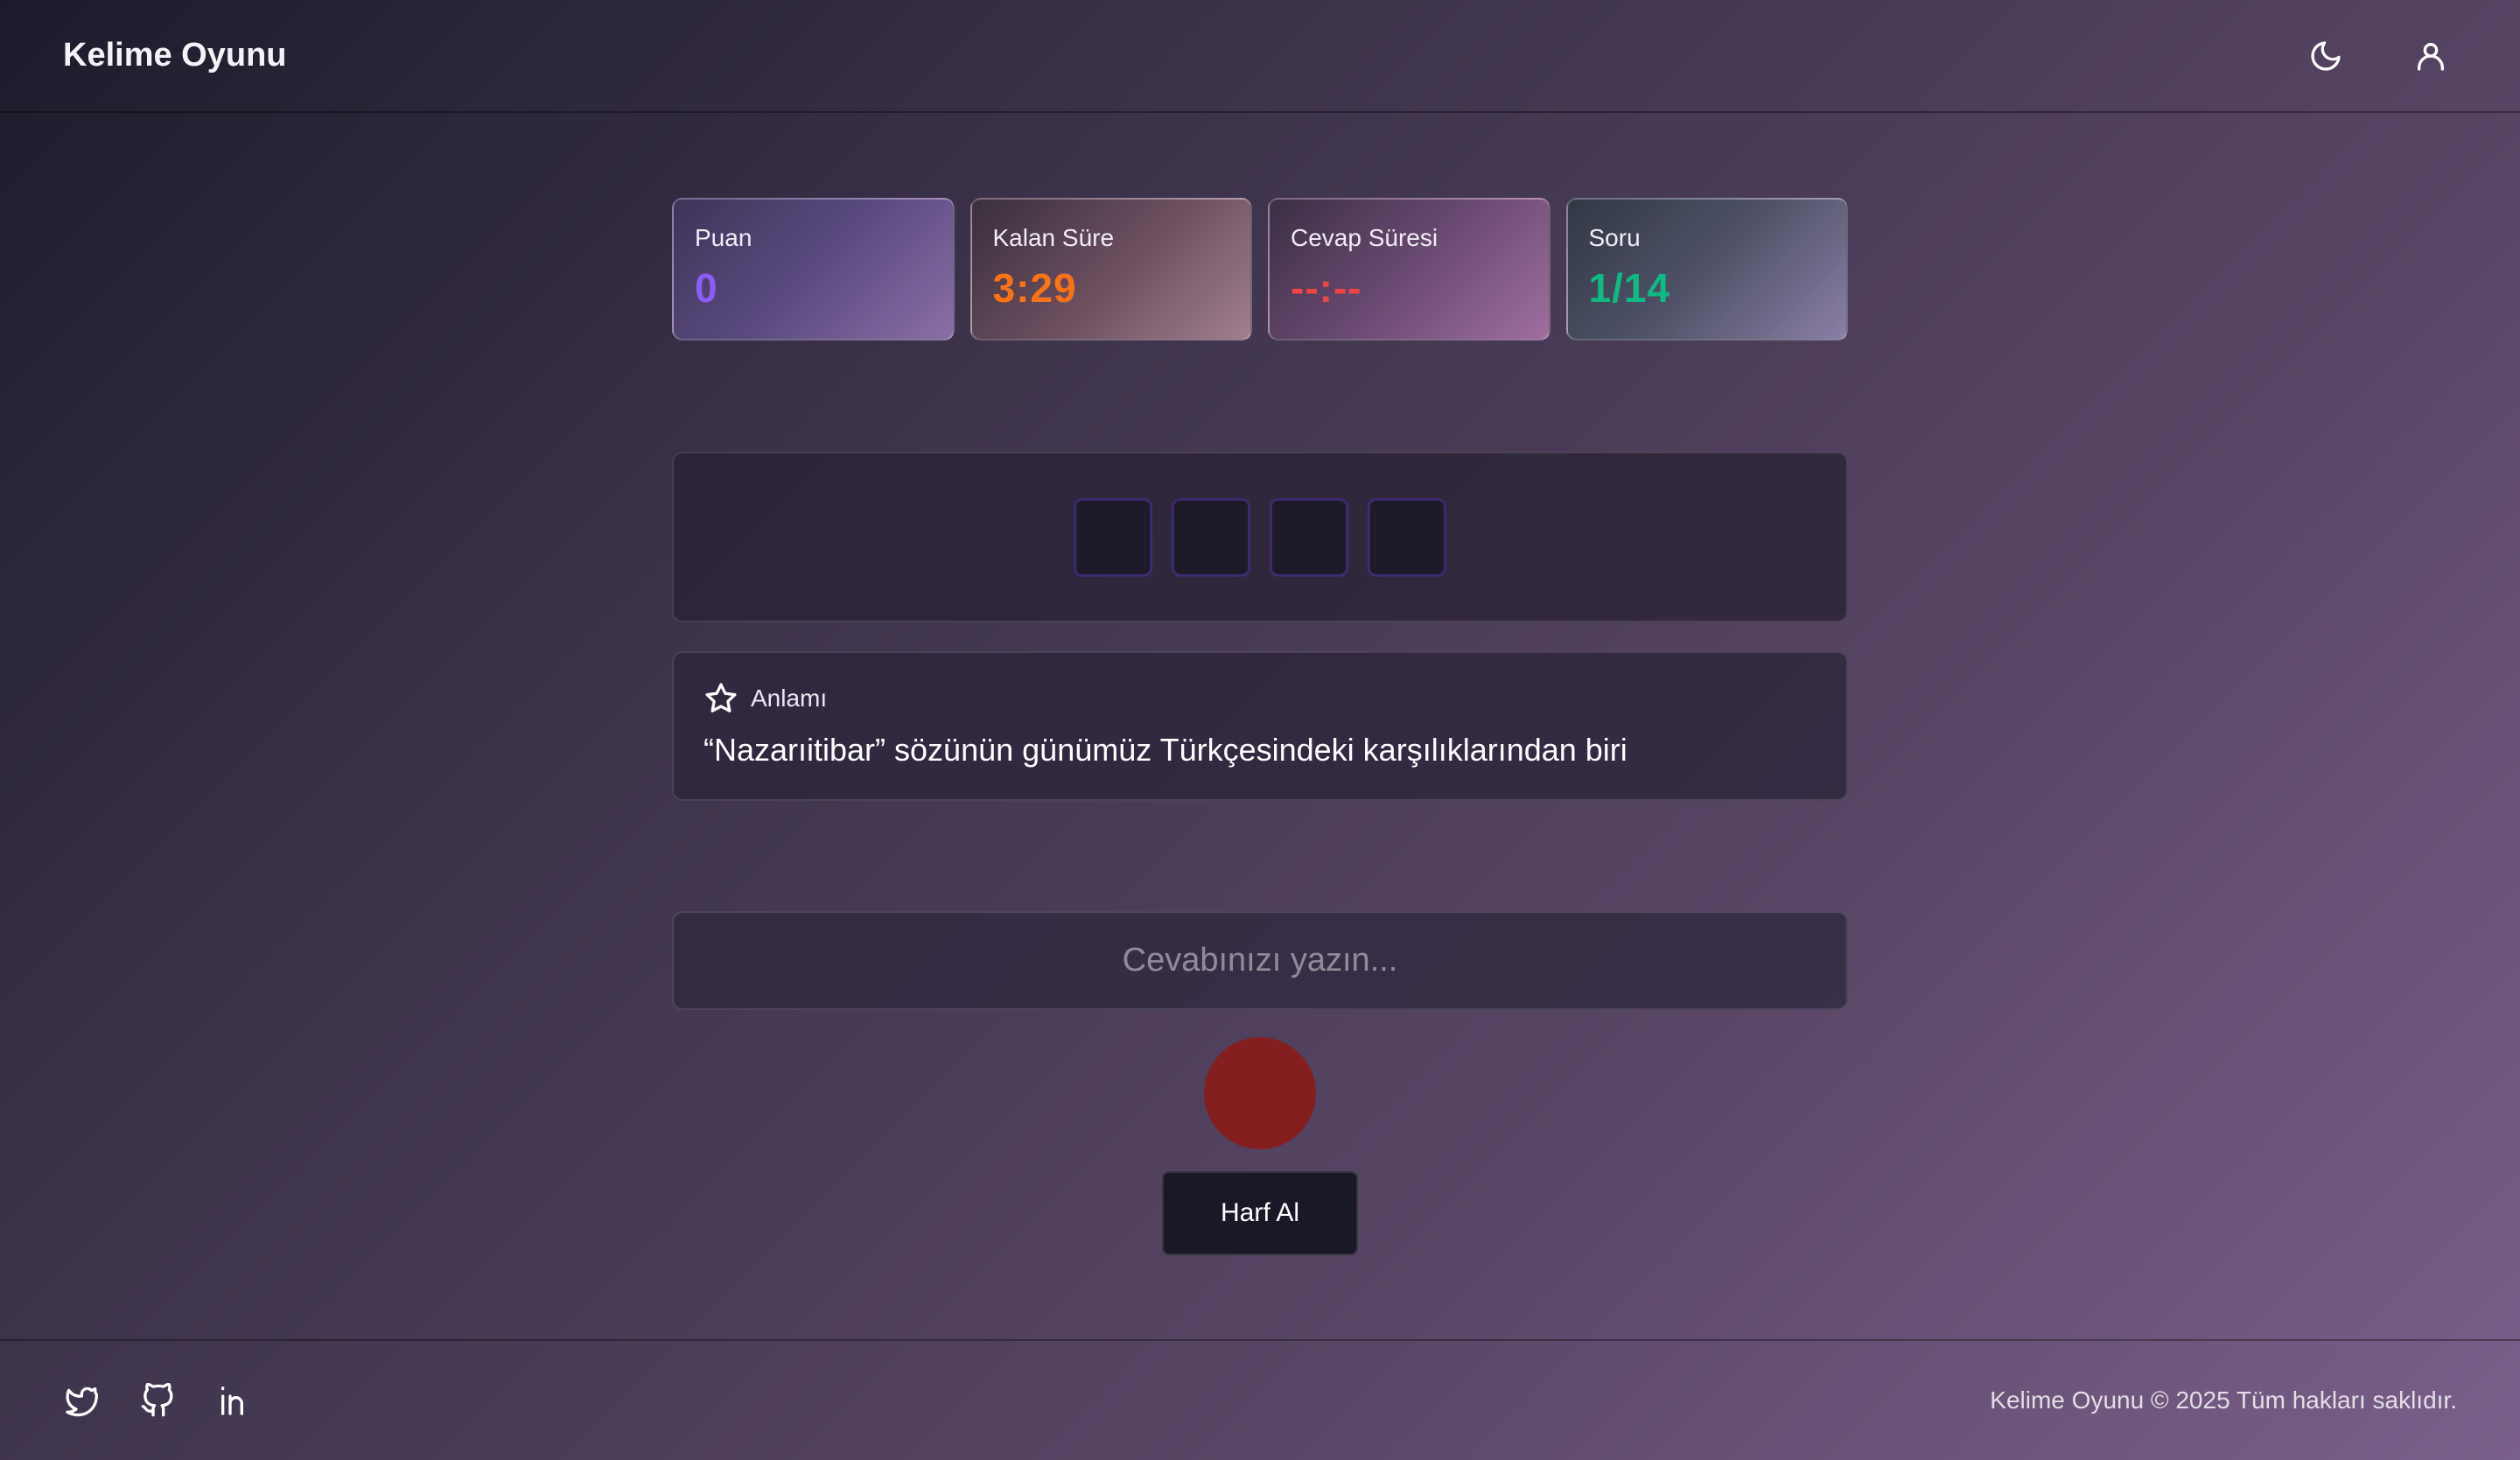 Image resolution: width=2520 pixels, height=1460 pixels. What do you see at coordinates (1260, 961) in the screenshot?
I see `answer-input` at bounding box center [1260, 961].